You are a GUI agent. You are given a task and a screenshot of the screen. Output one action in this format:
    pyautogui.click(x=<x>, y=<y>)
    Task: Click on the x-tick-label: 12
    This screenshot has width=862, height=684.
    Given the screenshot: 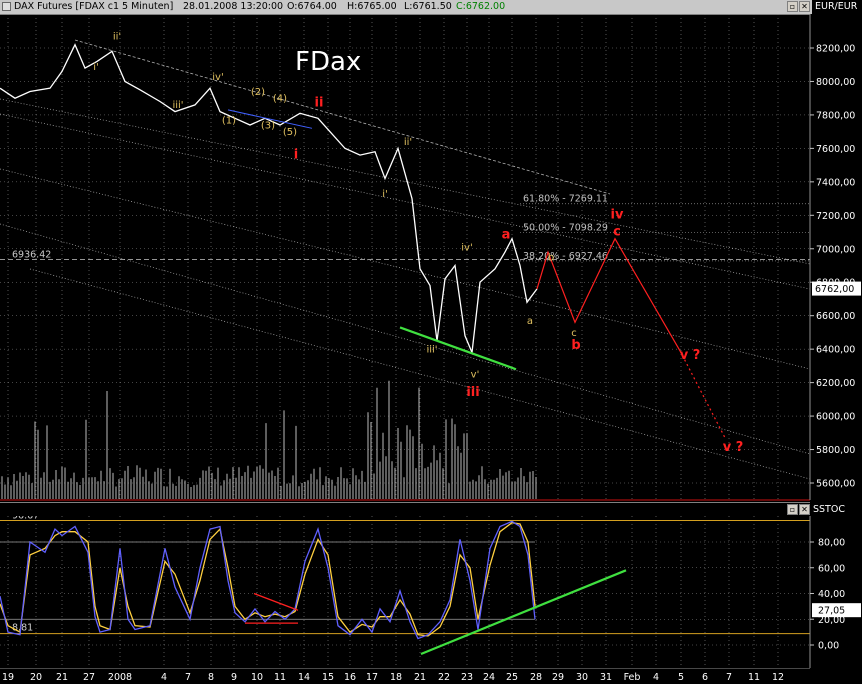 What is the action you would take?
    pyautogui.click(x=778, y=677)
    